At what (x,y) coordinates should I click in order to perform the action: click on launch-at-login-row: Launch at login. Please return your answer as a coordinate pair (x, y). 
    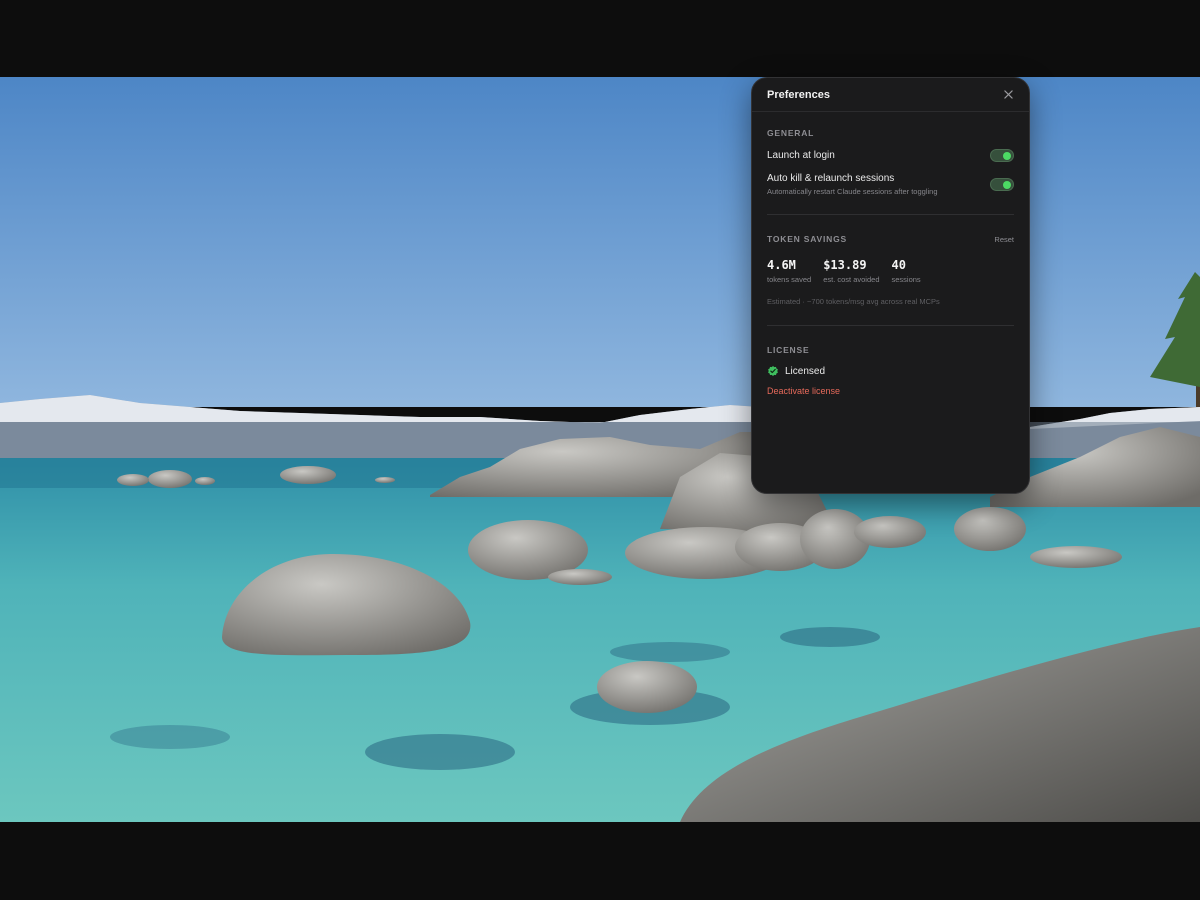
    Looking at the image, I should click on (890, 155).